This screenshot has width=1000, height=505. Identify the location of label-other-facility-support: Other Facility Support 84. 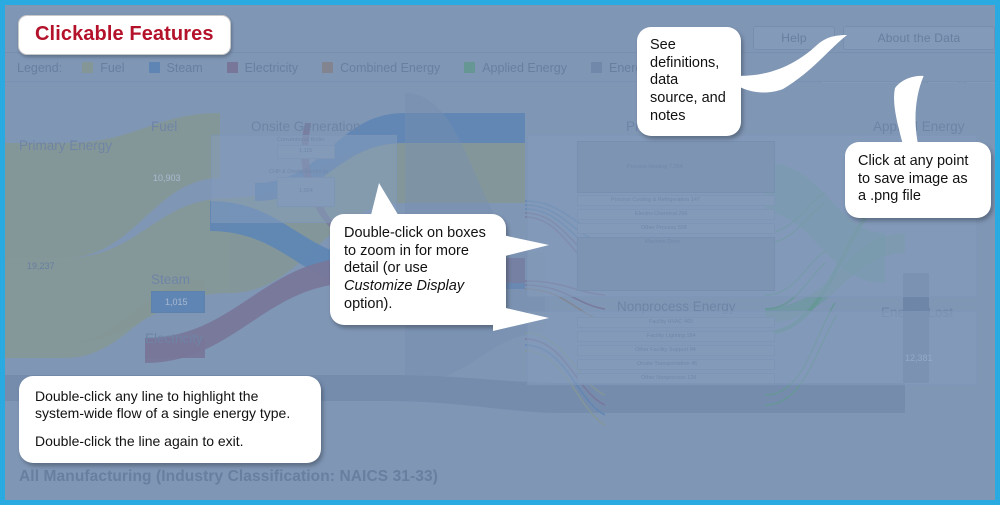
(665, 350).